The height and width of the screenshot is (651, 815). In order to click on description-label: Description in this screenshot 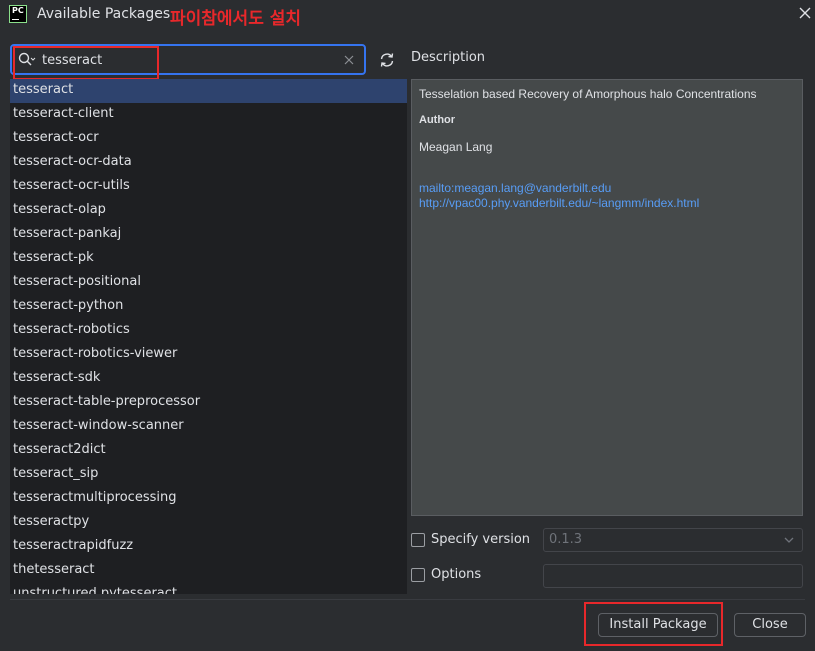, I will do `click(448, 57)`.